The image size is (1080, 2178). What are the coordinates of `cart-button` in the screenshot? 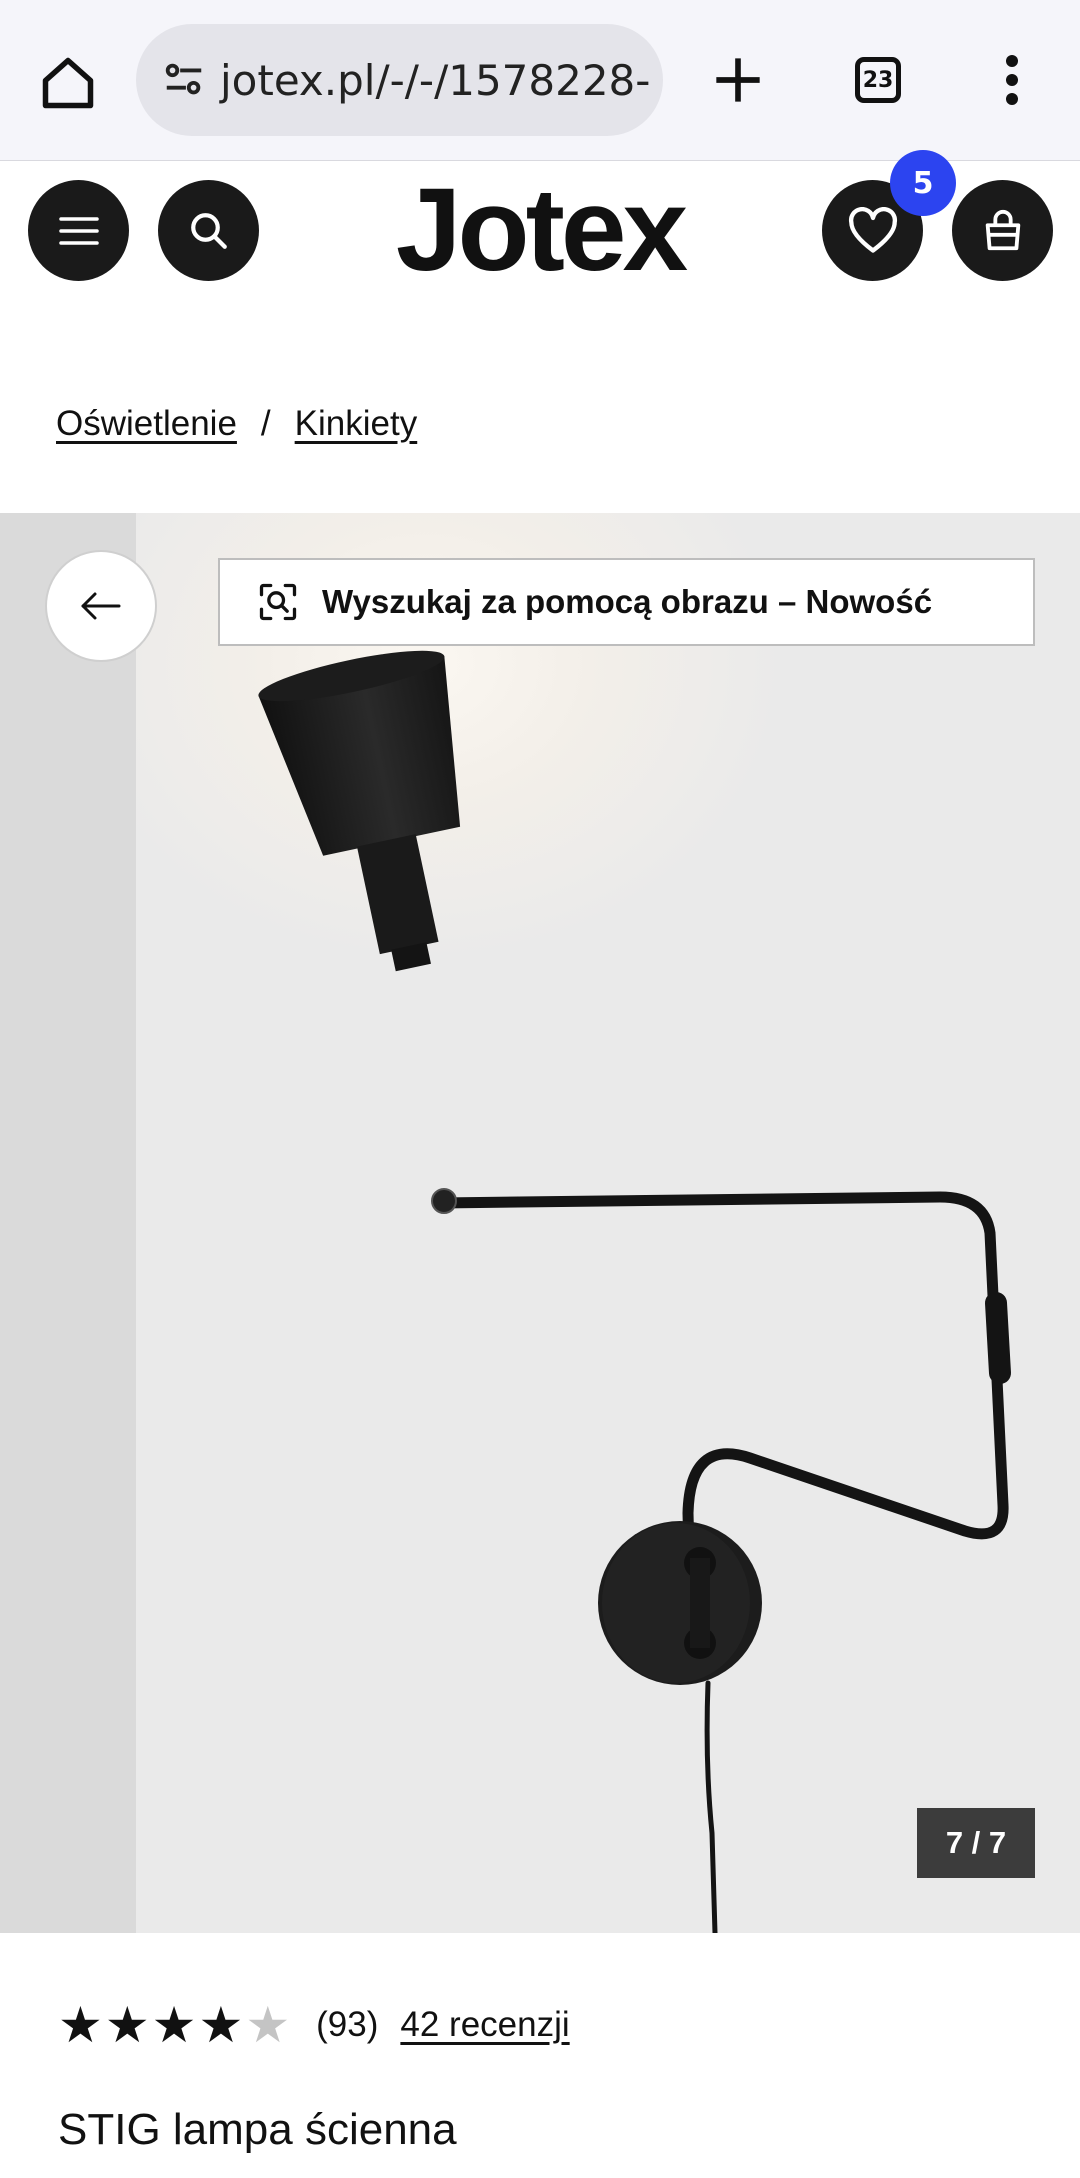 It's located at (1002, 230).